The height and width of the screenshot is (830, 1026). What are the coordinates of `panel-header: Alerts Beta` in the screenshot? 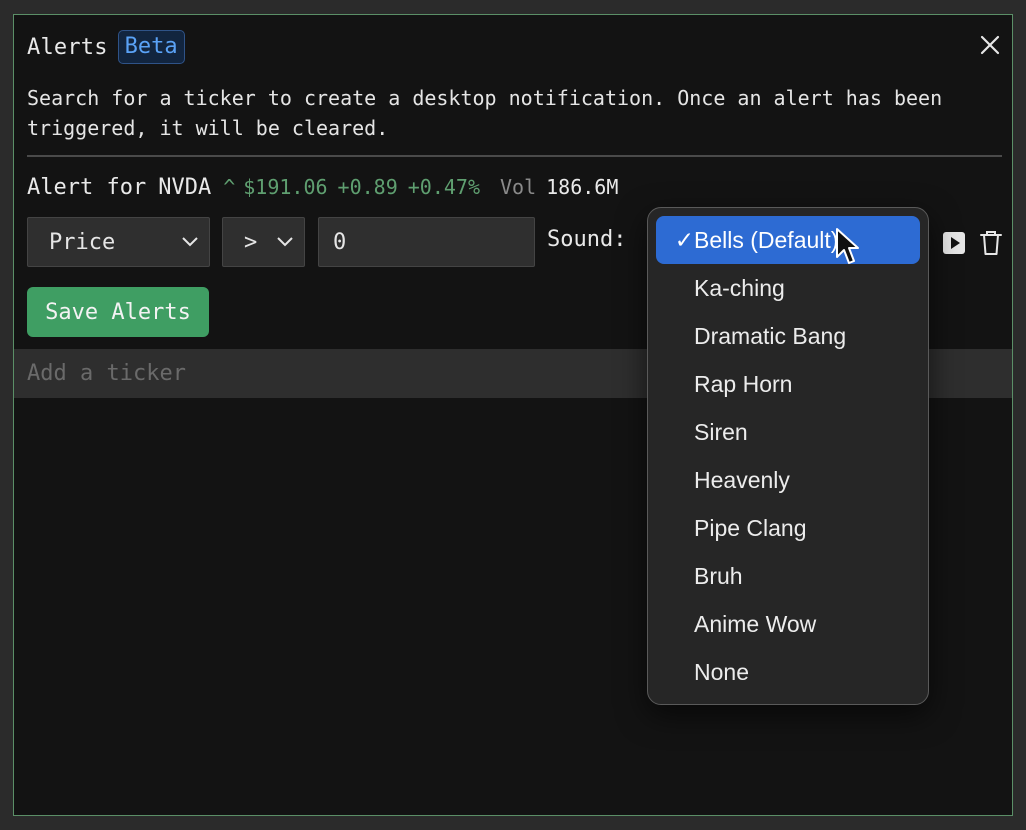 It's located at (106, 47).